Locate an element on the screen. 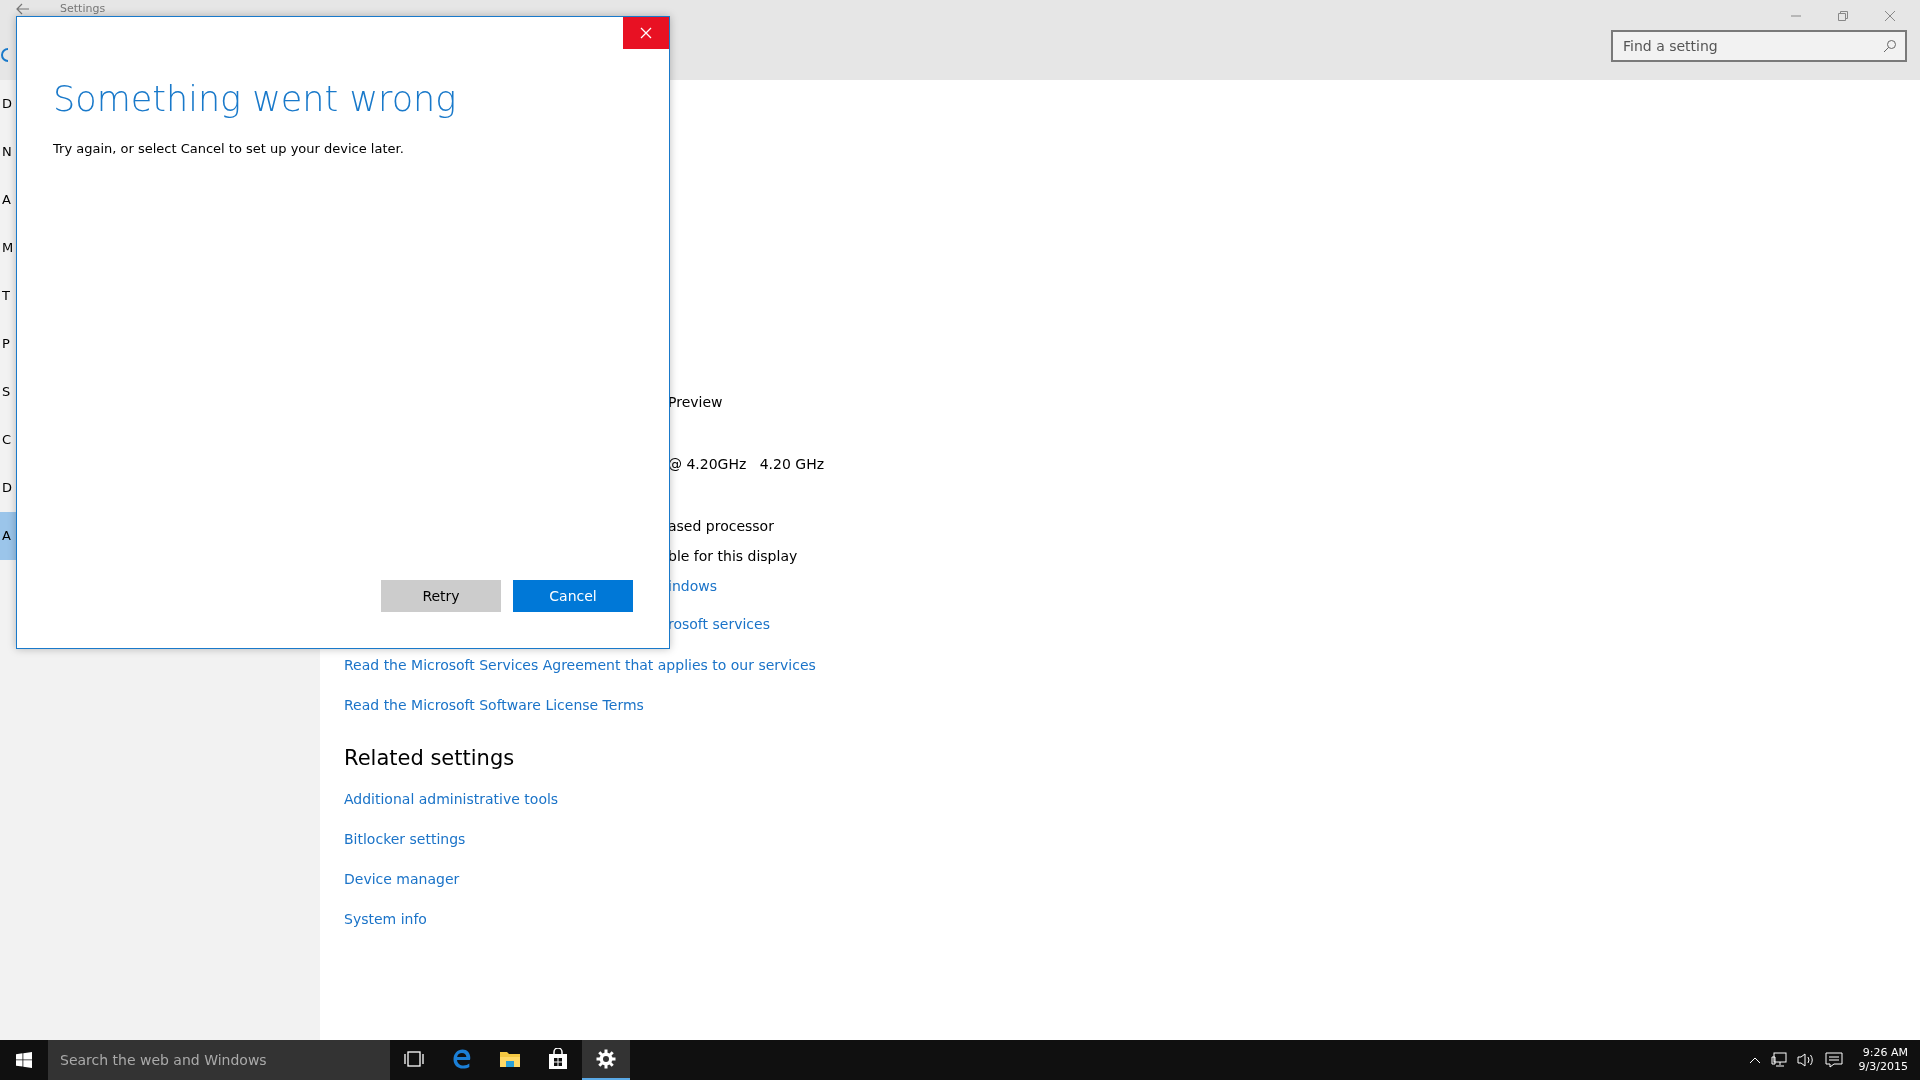 The image size is (1920, 1080). dialog-title: Something went wrong is located at coordinates (255, 99).